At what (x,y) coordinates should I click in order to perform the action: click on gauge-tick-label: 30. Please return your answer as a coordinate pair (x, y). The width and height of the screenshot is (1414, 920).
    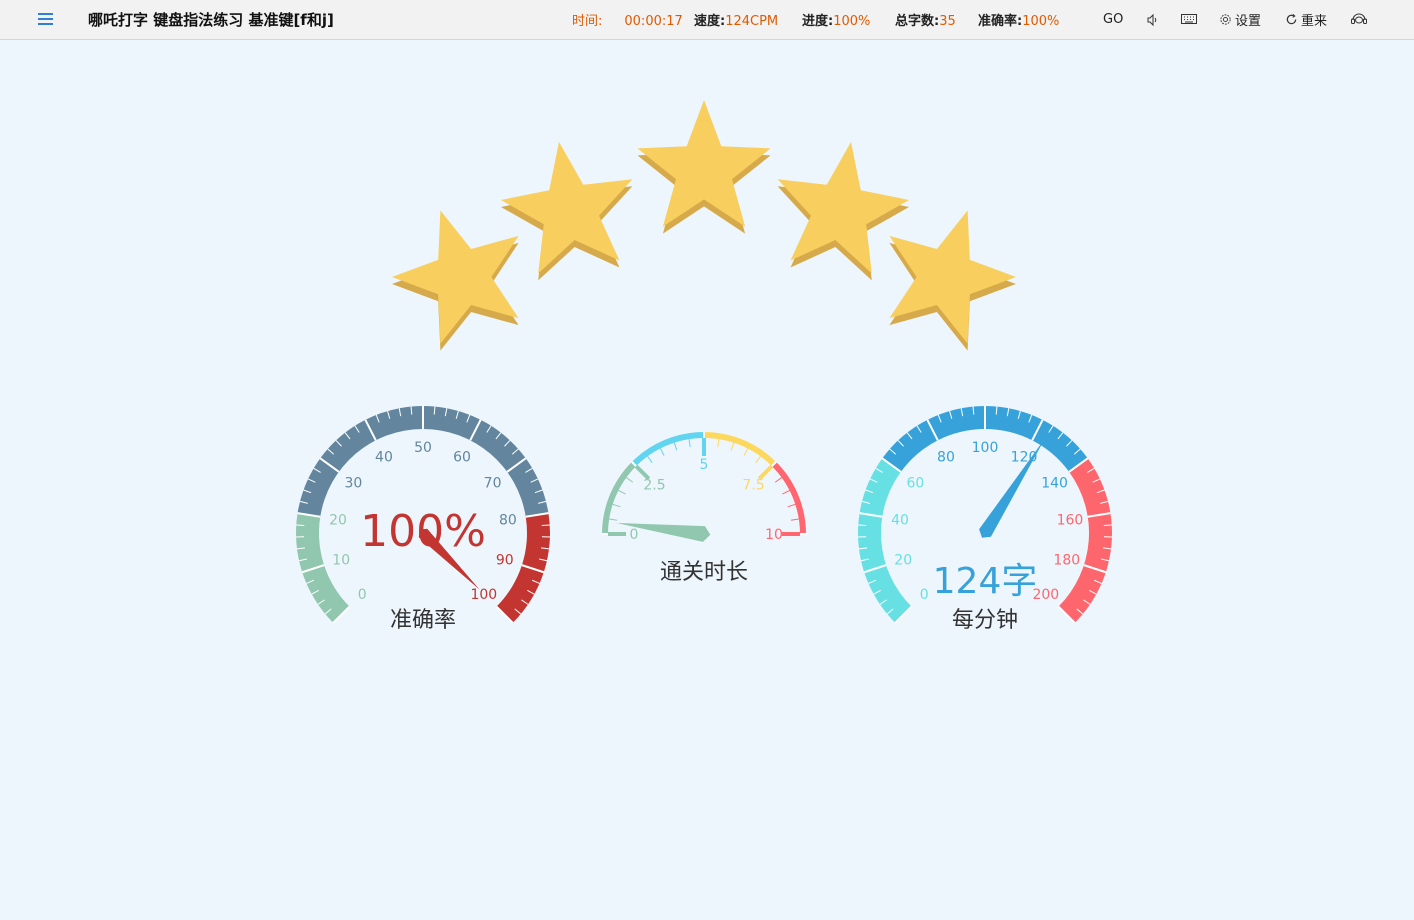
    Looking at the image, I should click on (354, 483).